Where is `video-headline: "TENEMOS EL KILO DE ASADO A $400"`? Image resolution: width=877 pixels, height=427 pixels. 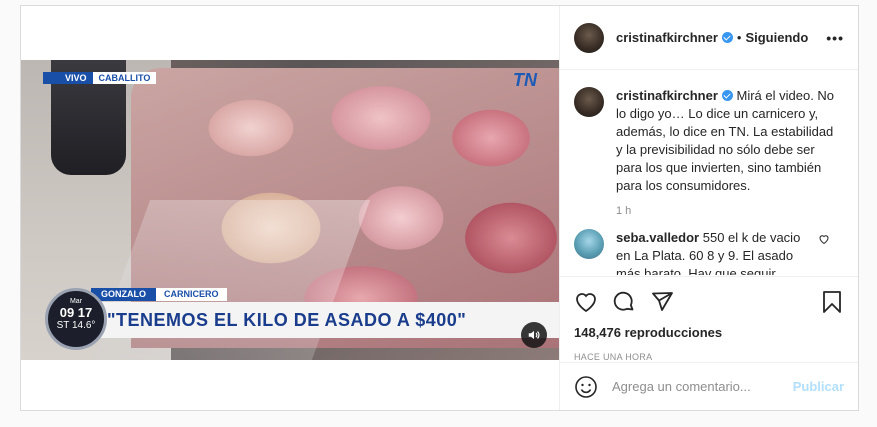 video-headline: "TENEMOS EL KILO DE ASADO A $400" is located at coordinates (320, 320).